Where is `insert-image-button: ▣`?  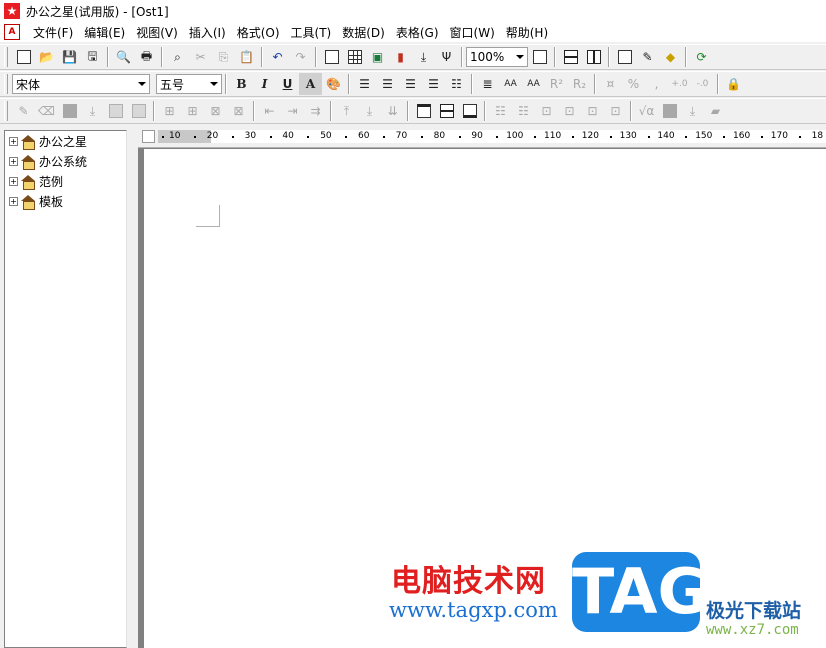 insert-image-button: ▣ is located at coordinates (377, 57).